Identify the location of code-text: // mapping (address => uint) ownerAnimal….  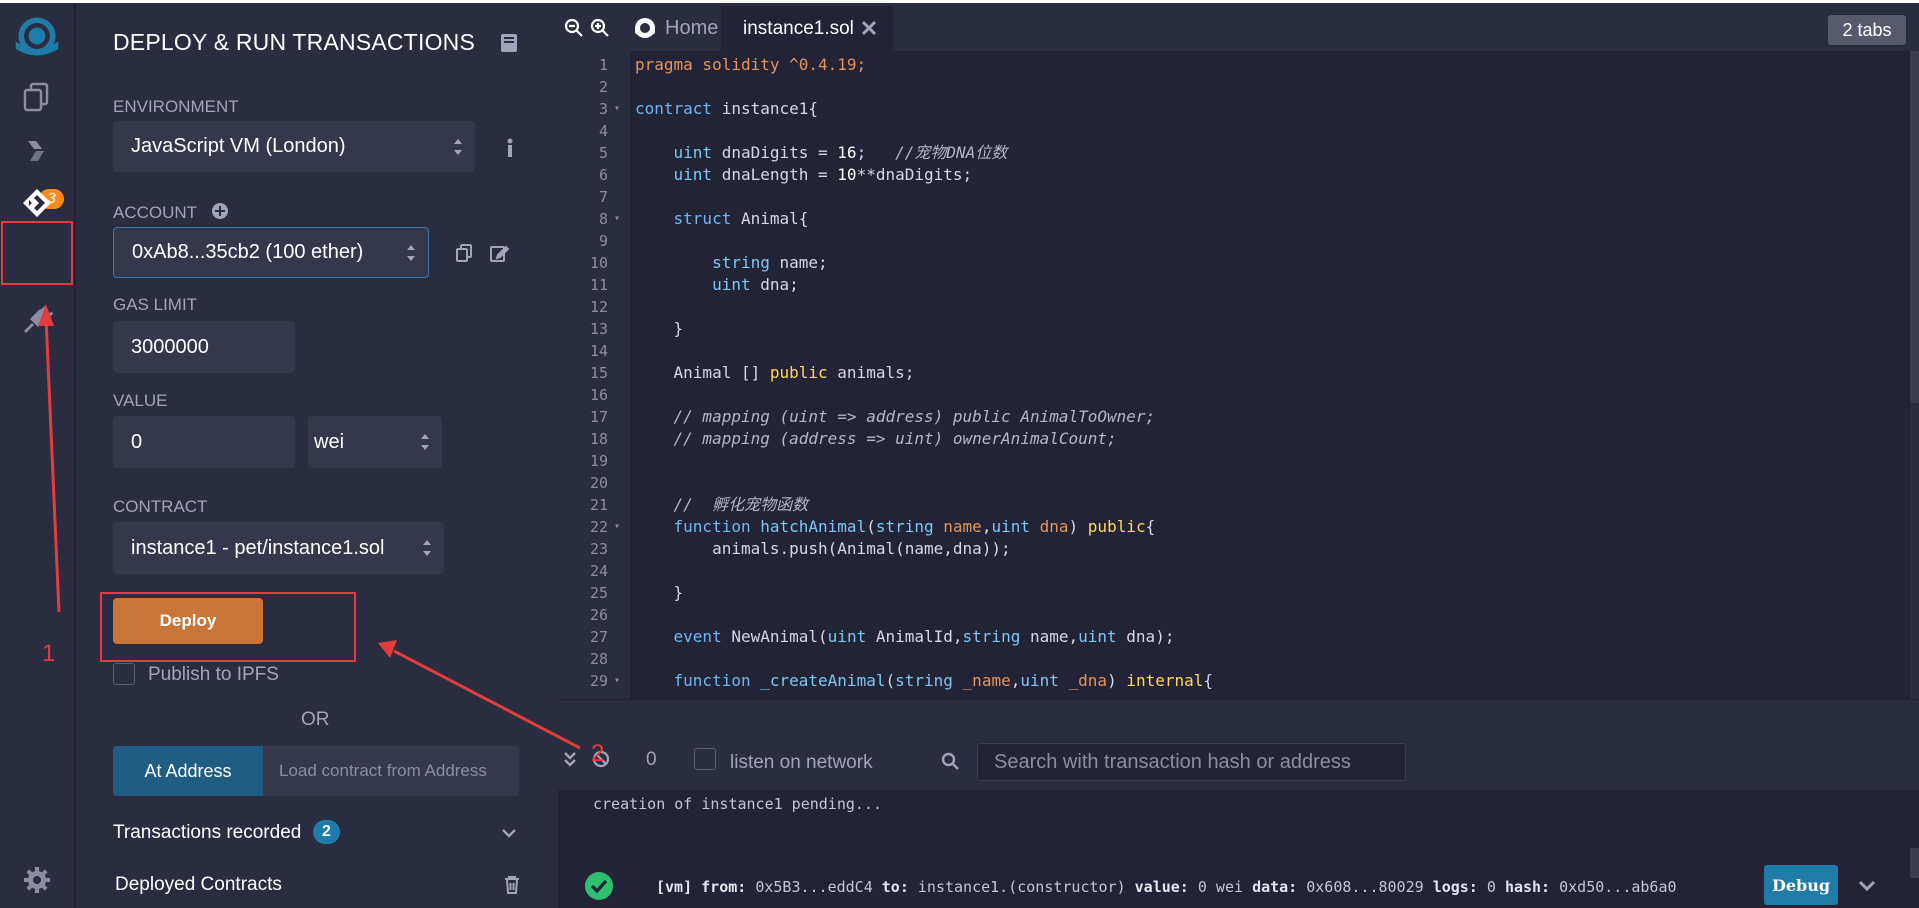
(895, 438).